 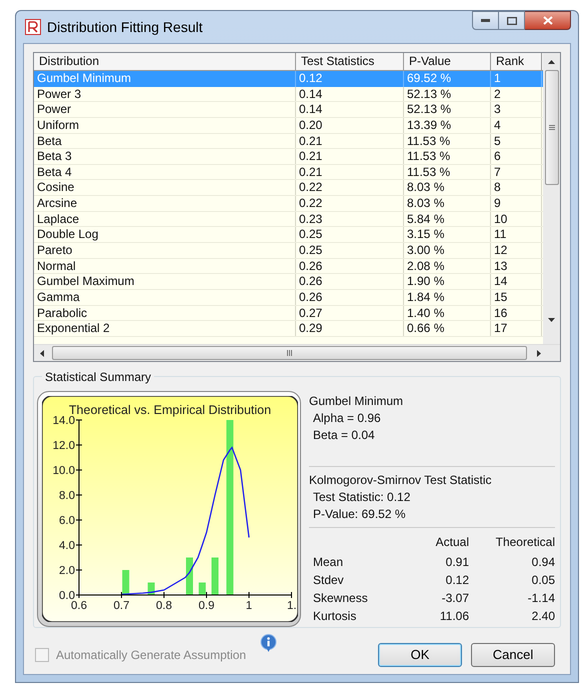 What do you see at coordinates (165, 125) in the screenshot?
I see `table-cell: Uniform` at bounding box center [165, 125].